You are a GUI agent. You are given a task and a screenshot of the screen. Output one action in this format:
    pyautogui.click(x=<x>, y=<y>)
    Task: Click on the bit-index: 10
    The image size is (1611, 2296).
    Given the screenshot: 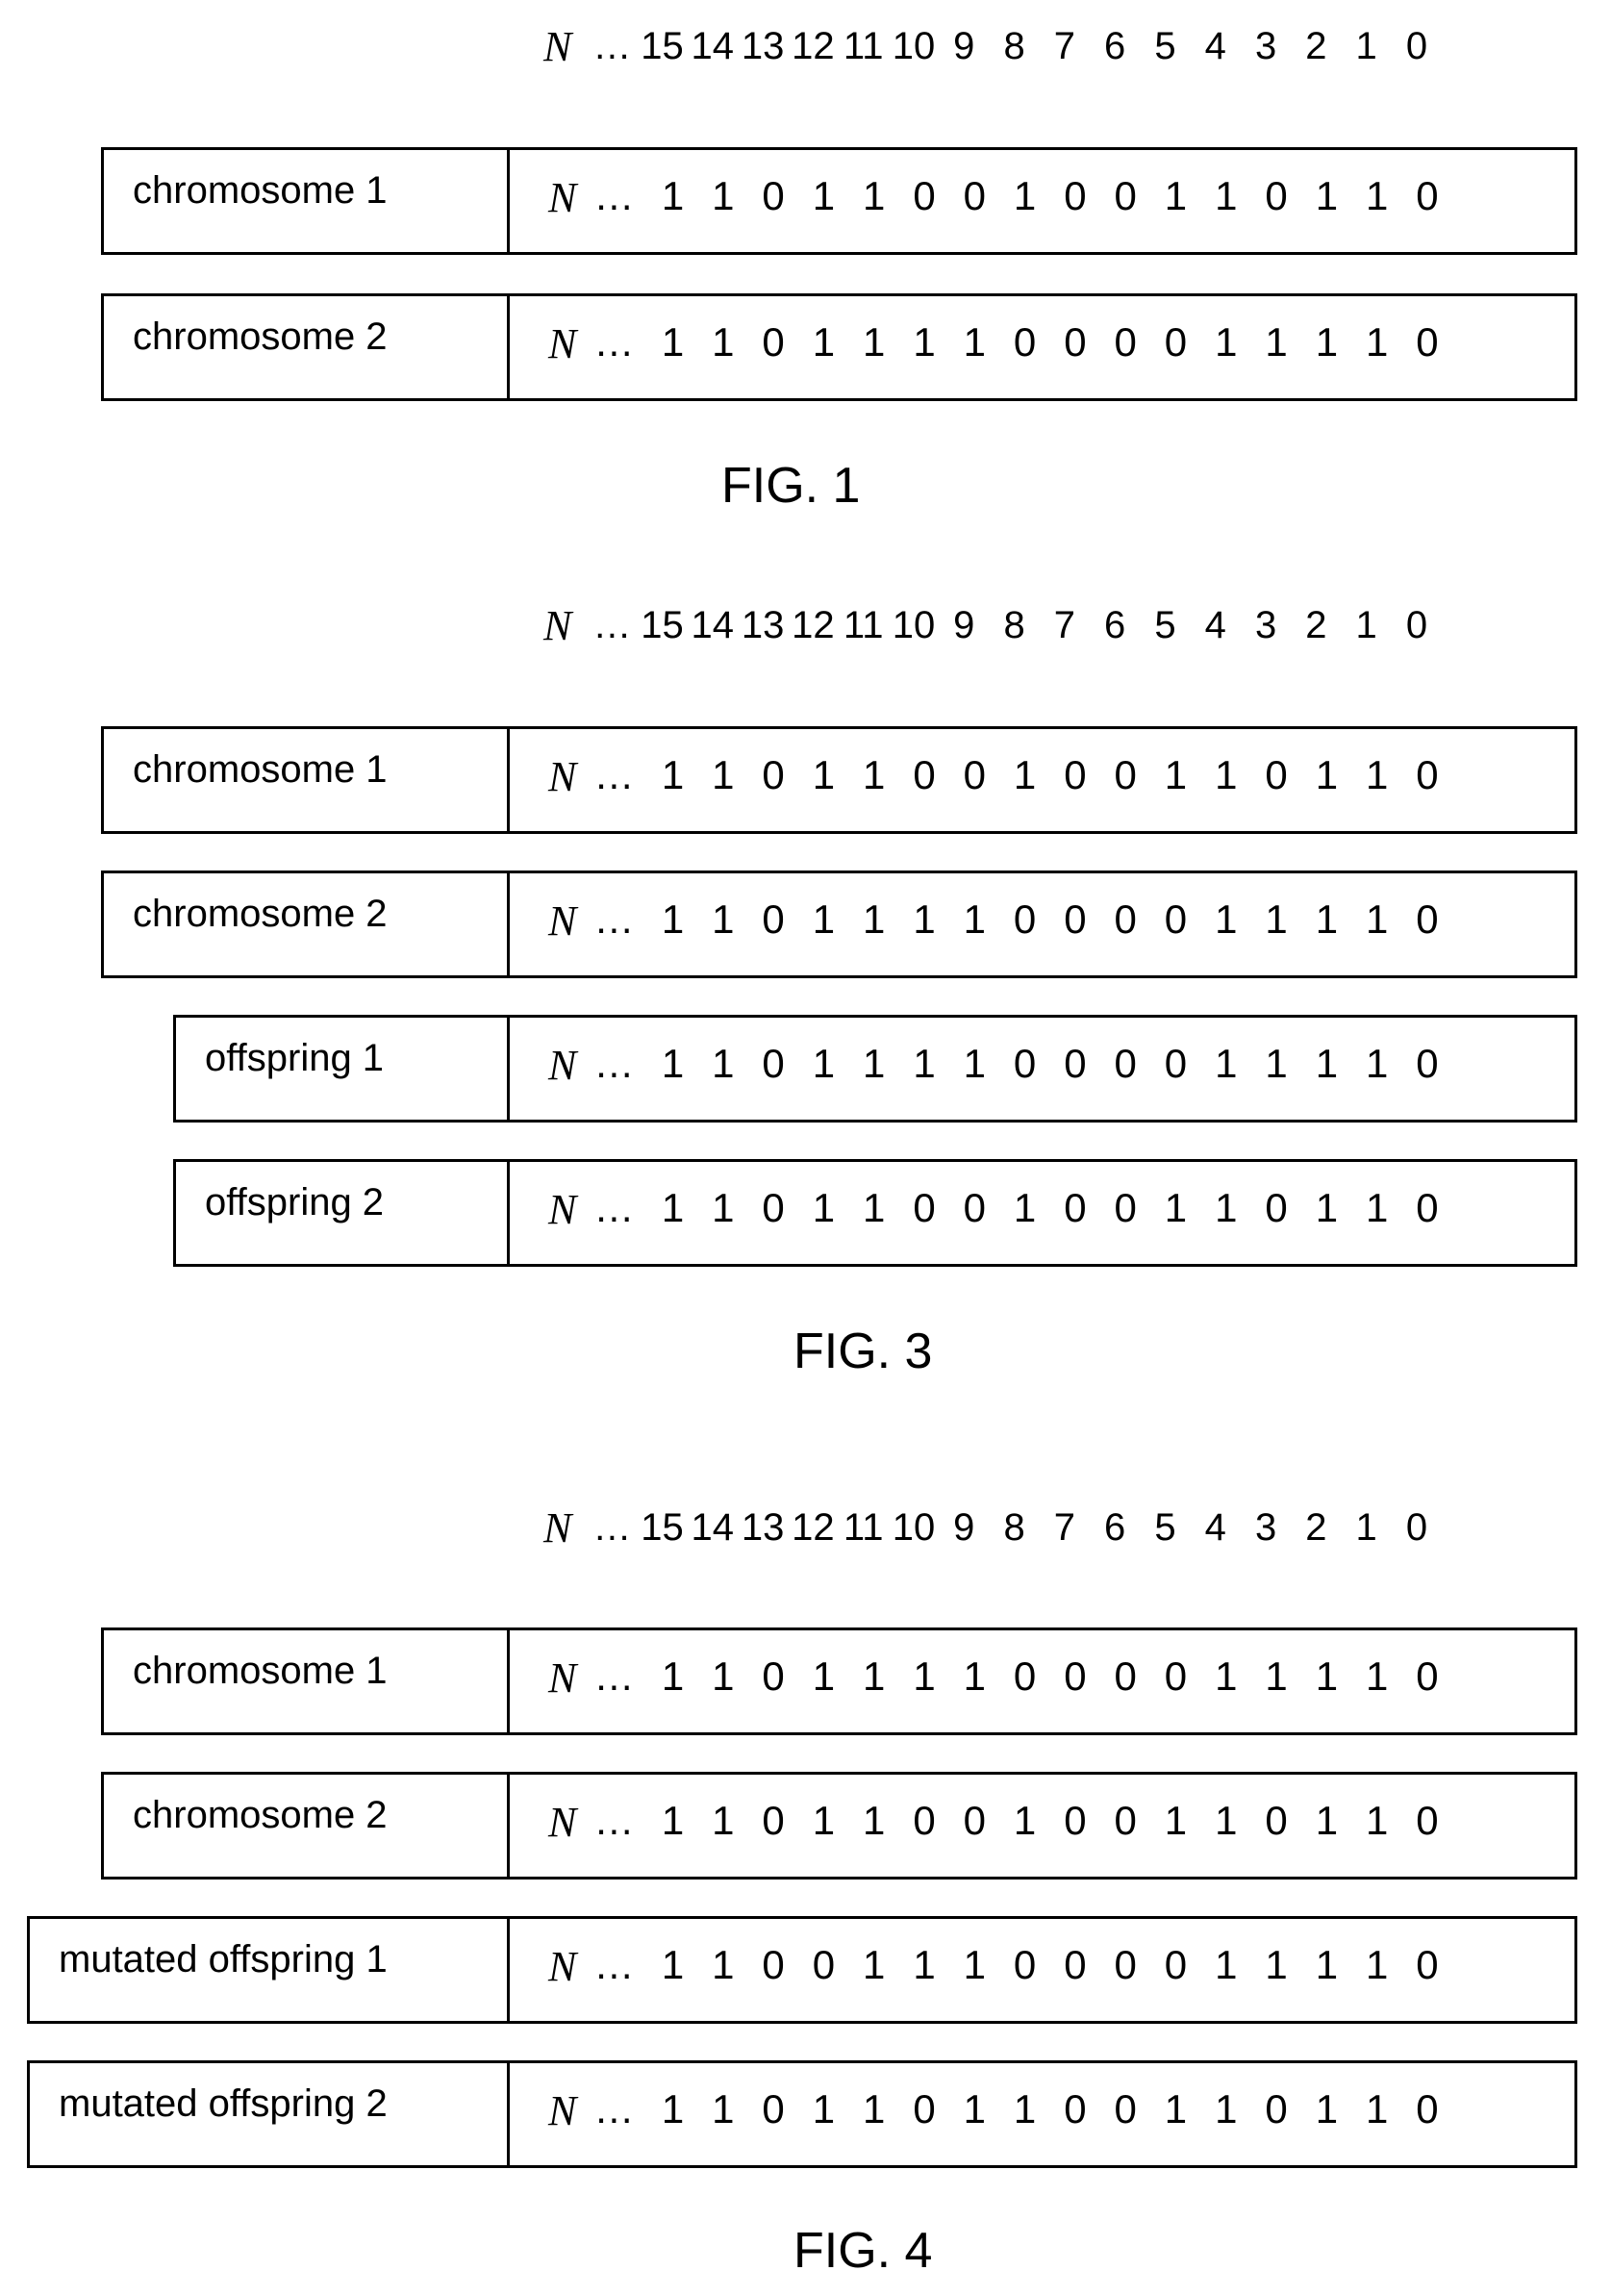 What is the action you would take?
    pyautogui.click(x=914, y=624)
    